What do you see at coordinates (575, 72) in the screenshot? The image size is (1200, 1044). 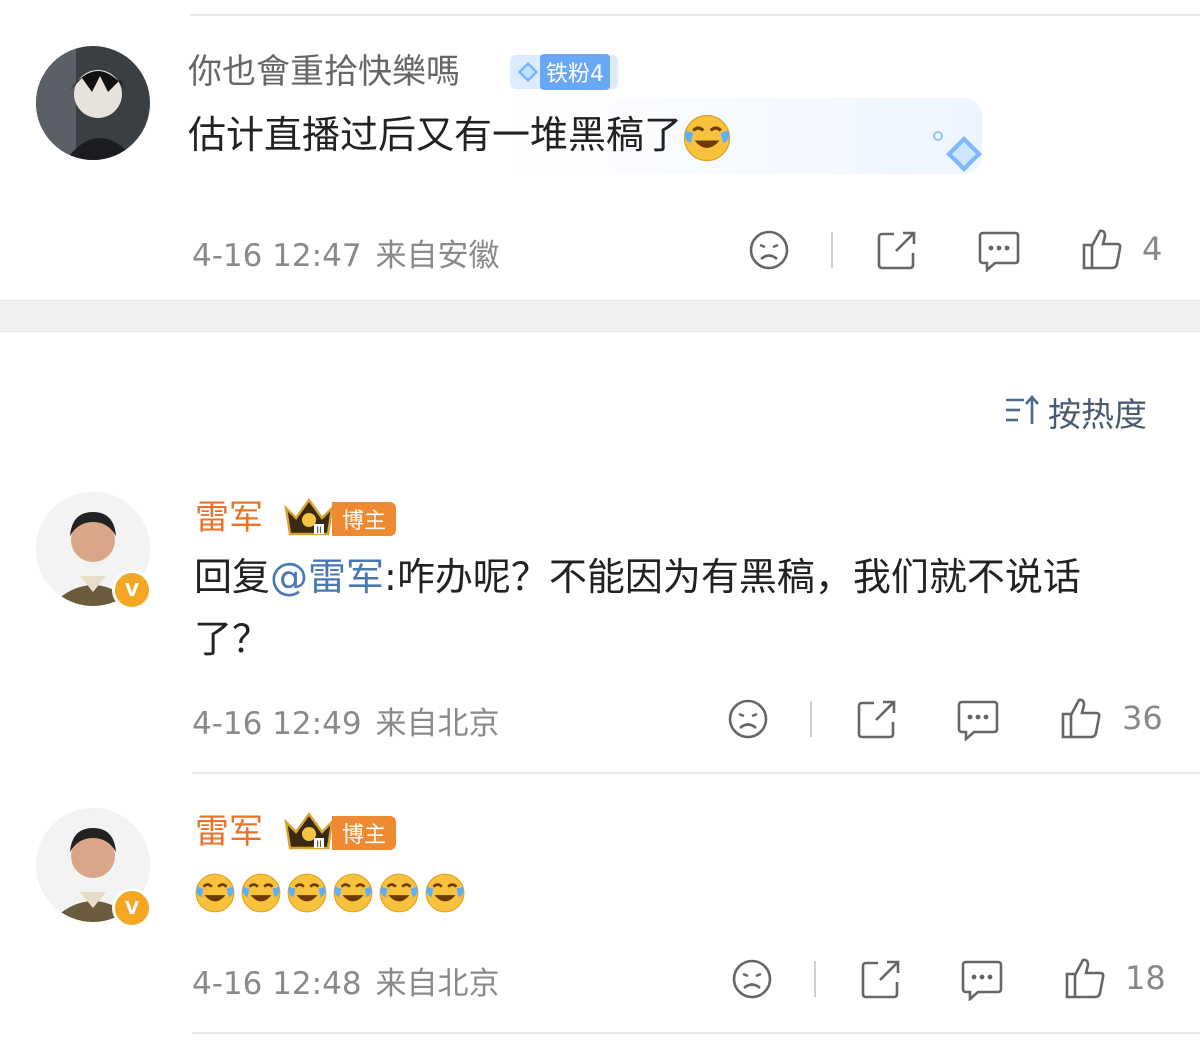 I see `fan-badge-label: 铁粉4` at bounding box center [575, 72].